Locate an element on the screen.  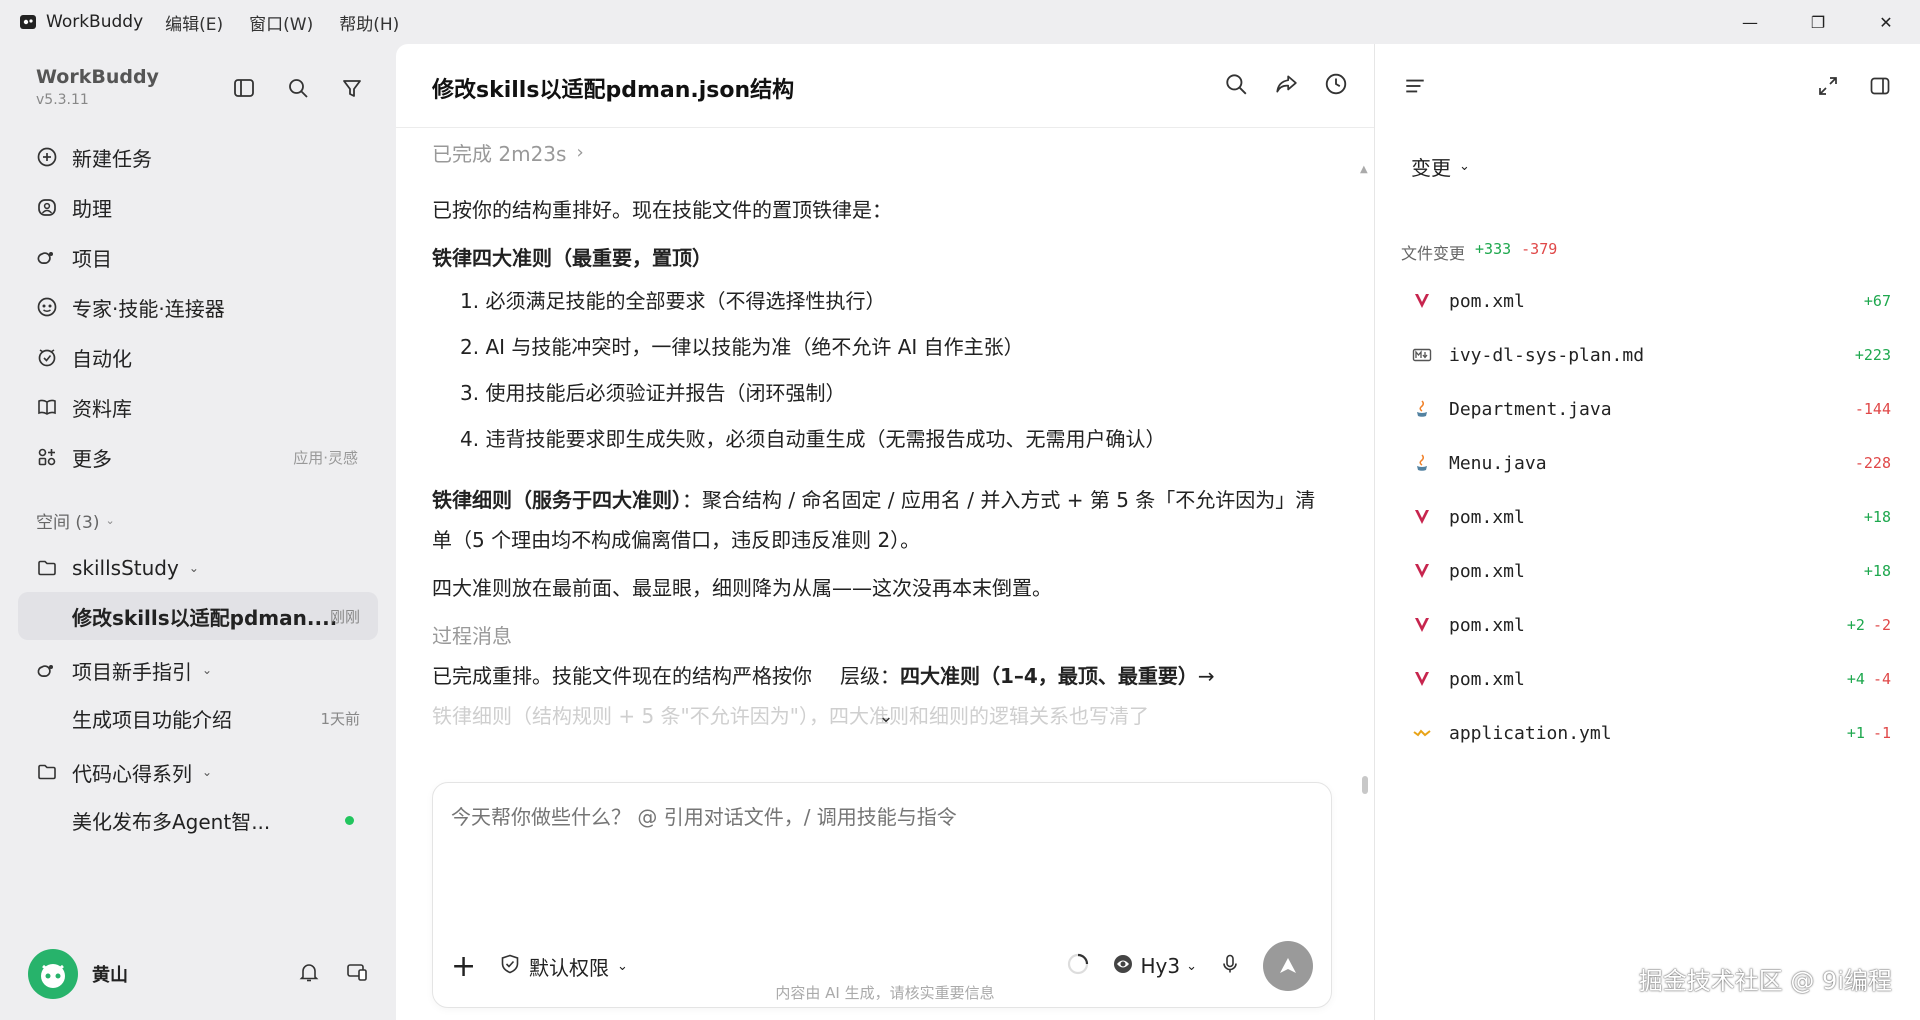
process-paragraph: 已完成重排。技能文件现在的结构严格按你 层级：四大准则（1–4，最顶、最重要）→ is located at coordinates (882, 676).